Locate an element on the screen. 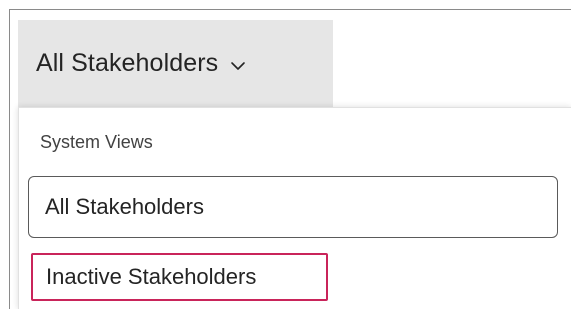 The height and width of the screenshot is (309, 571). view-option-label: All Stakeholders is located at coordinates (124, 206).